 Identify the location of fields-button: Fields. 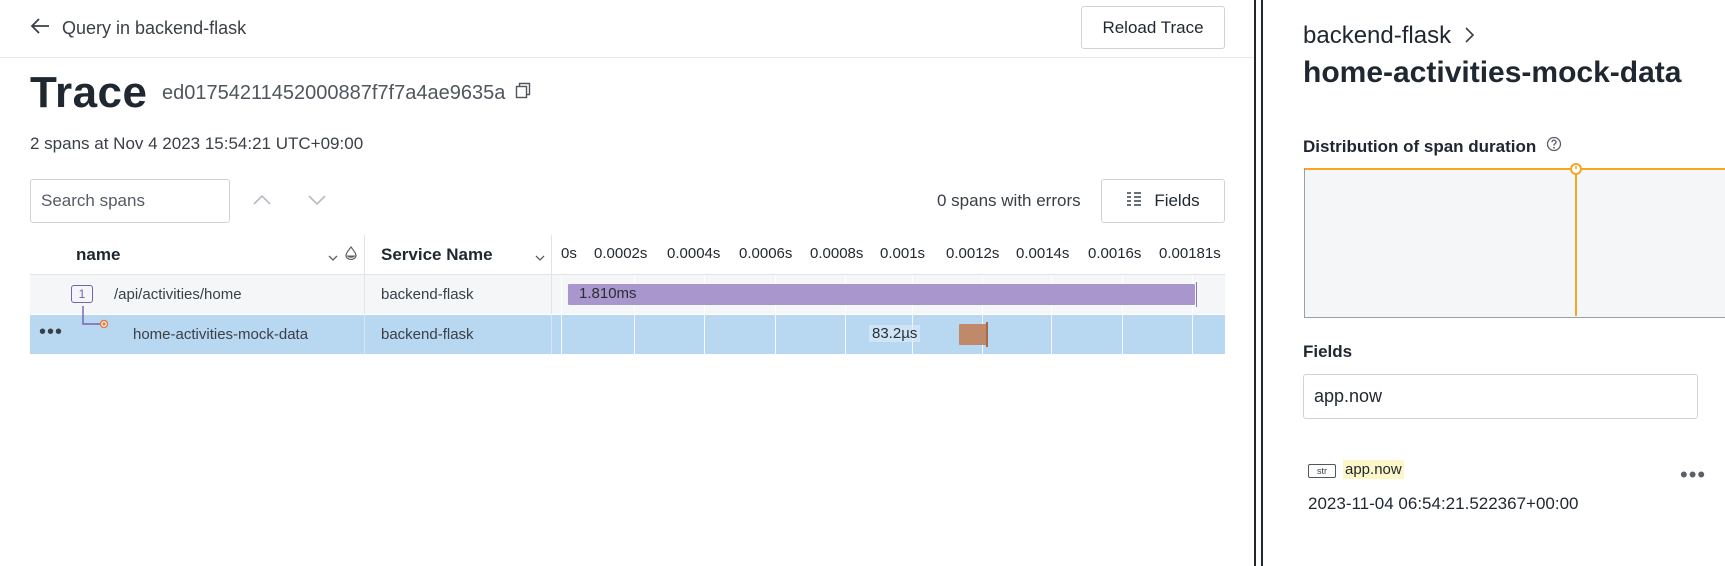
(1163, 201).